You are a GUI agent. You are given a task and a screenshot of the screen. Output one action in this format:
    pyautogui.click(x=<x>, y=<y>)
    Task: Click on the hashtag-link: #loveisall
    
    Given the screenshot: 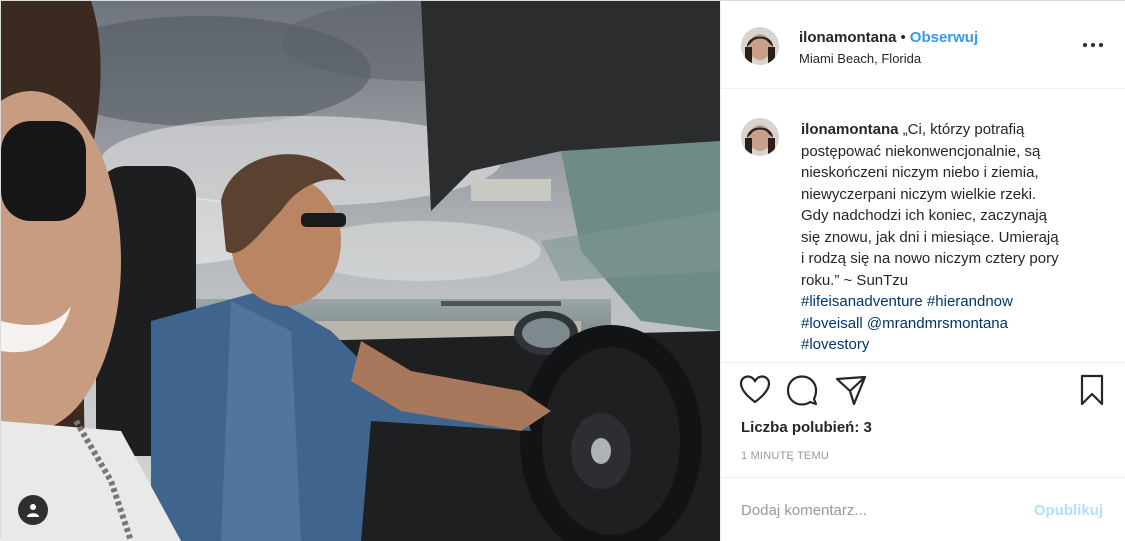 What is the action you would take?
    pyautogui.click(x=832, y=323)
    